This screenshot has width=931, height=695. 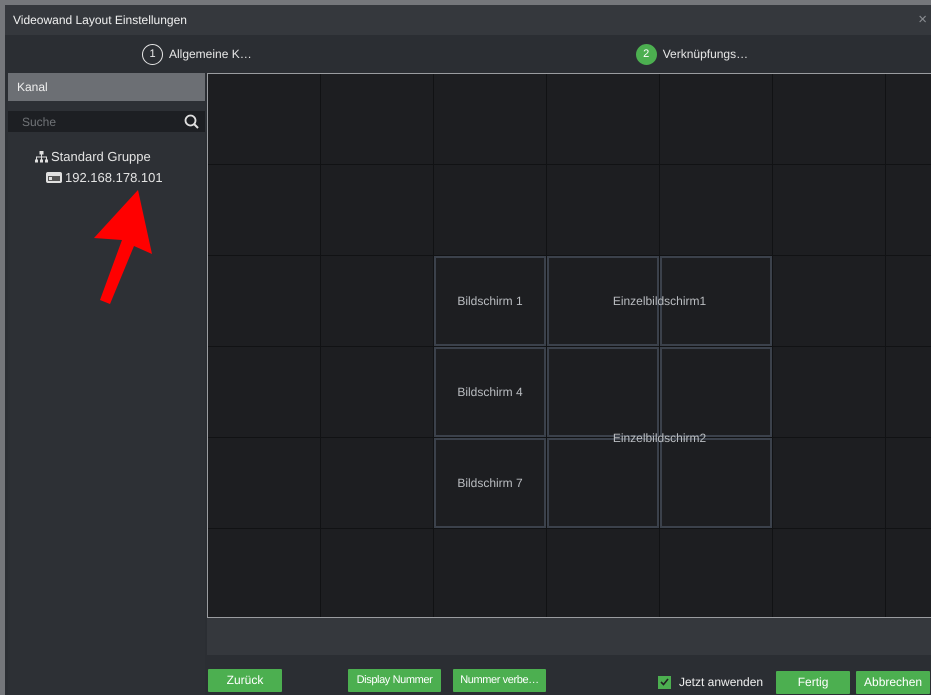 What do you see at coordinates (490, 392) in the screenshot?
I see `screen-label: Bildschirm 4` at bounding box center [490, 392].